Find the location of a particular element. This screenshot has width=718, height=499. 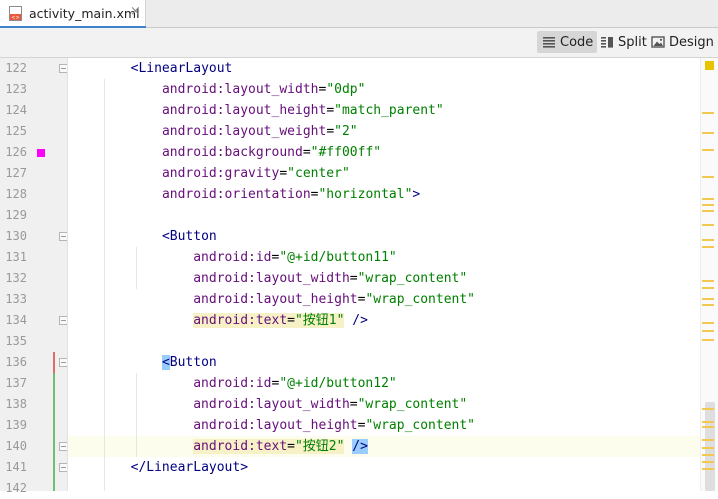

tab-activity-main: <> activity_main.xml × is located at coordinates (73, 14).